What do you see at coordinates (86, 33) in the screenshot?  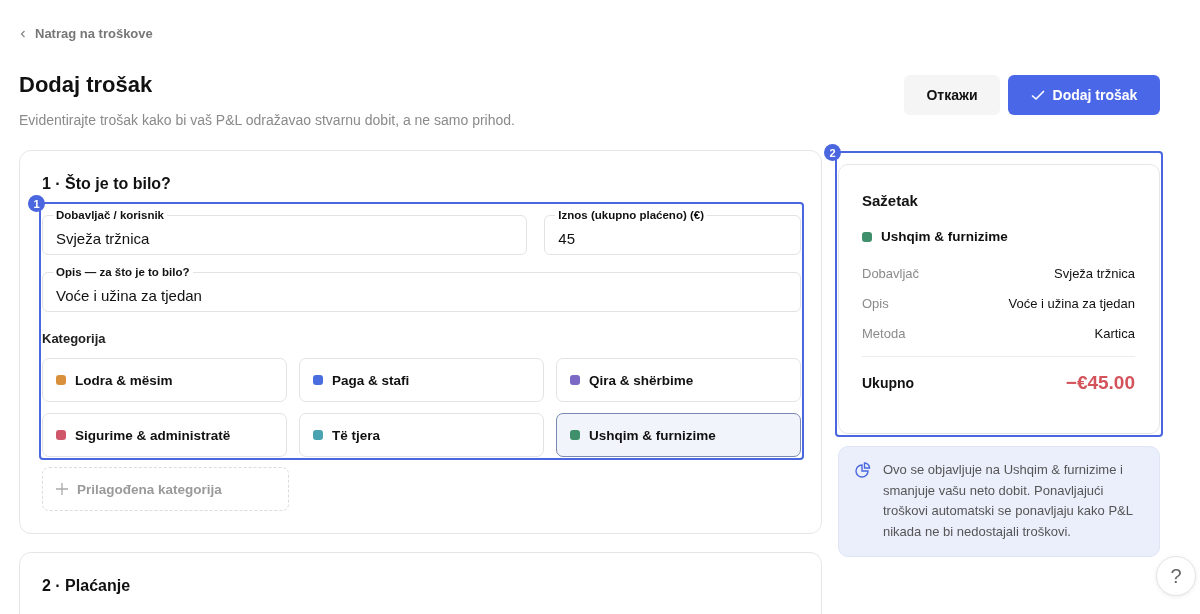 I see `back-link: Natrag na troškove` at bounding box center [86, 33].